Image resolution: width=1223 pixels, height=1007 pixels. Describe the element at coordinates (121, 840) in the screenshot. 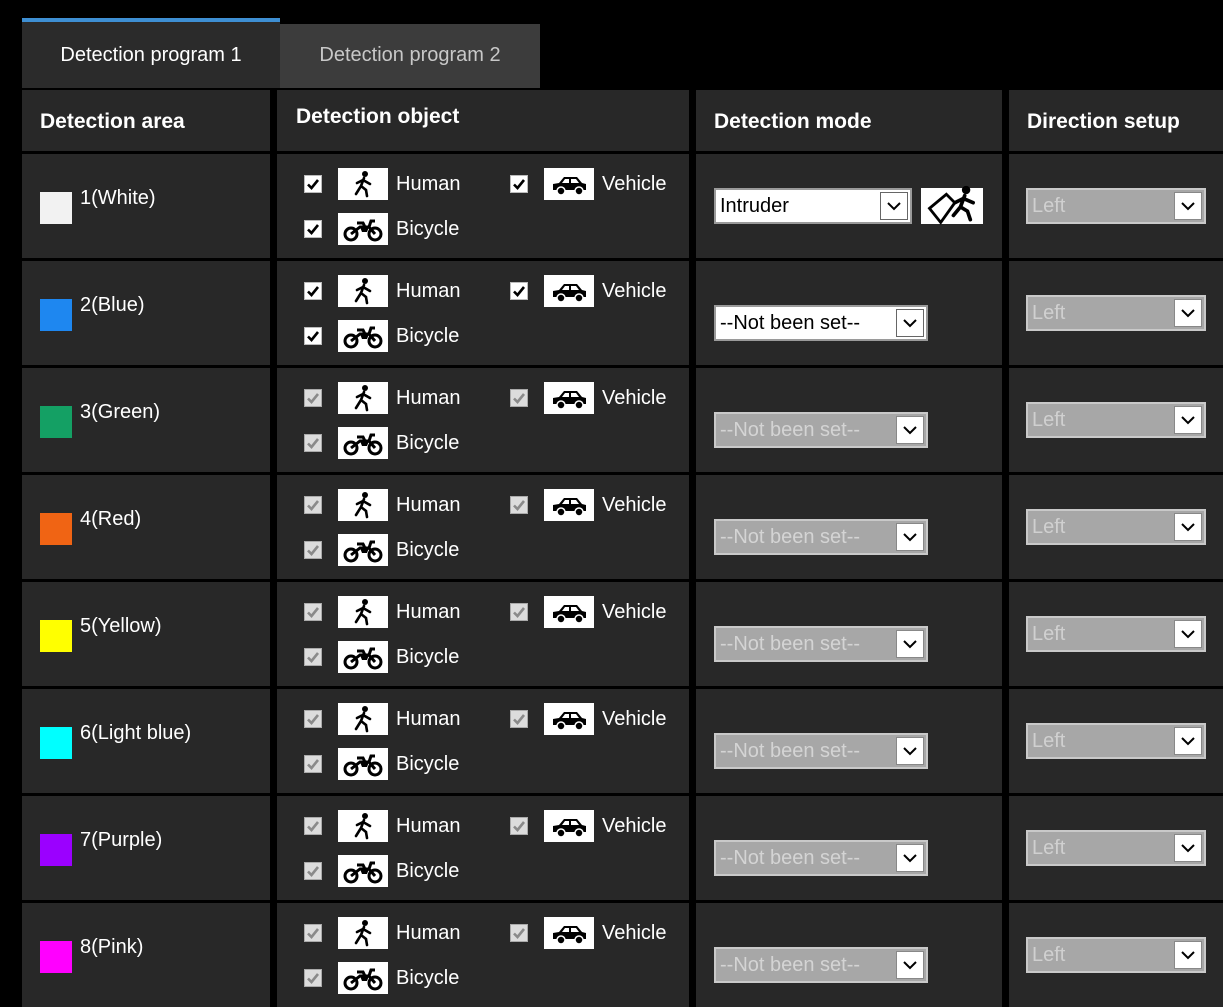

I see `area-label: 7(Purple)` at that location.